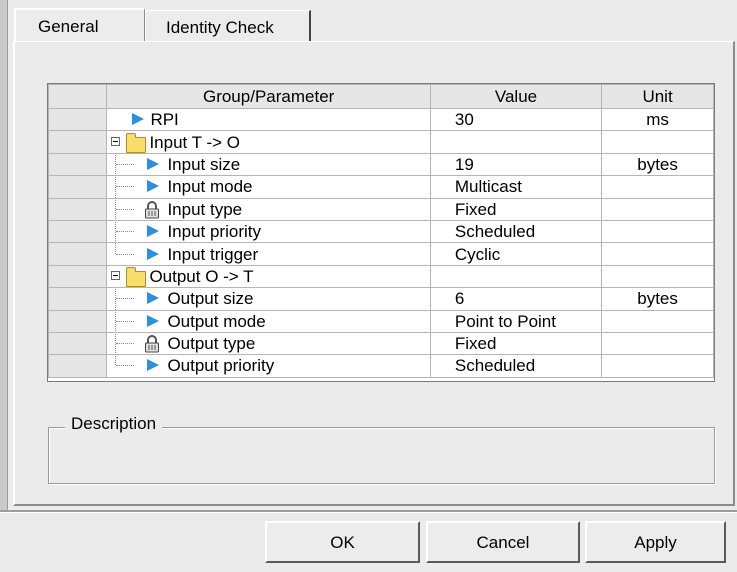 The image size is (737, 572). What do you see at coordinates (516, 96) in the screenshot?
I see `column-header-value: Value` at bounding box center [516, 96].